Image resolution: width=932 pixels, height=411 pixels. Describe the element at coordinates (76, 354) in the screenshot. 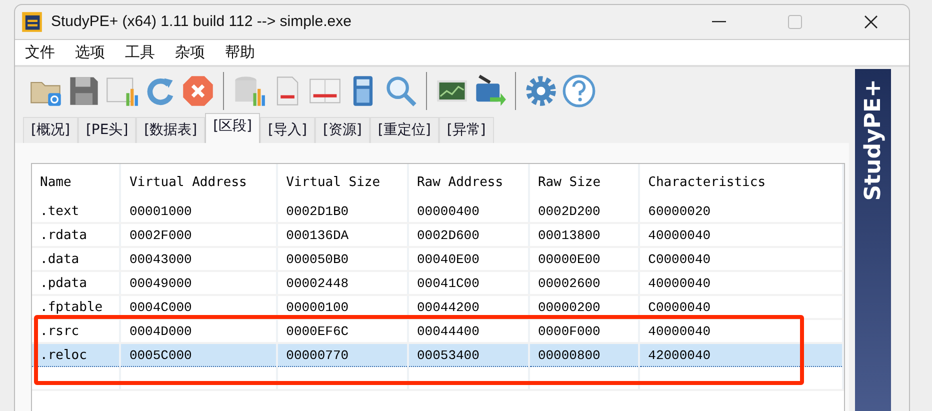

I see `table-cell: .reloc` at that location.